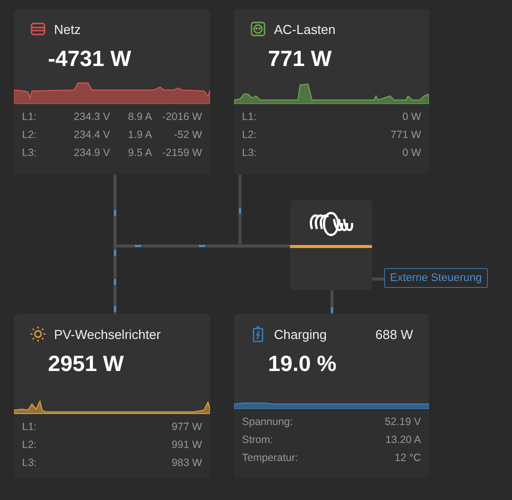 Image resolution: width=512 pixels, height=500 pixels. I want to click on card-title: Charging, so click(300, 334).